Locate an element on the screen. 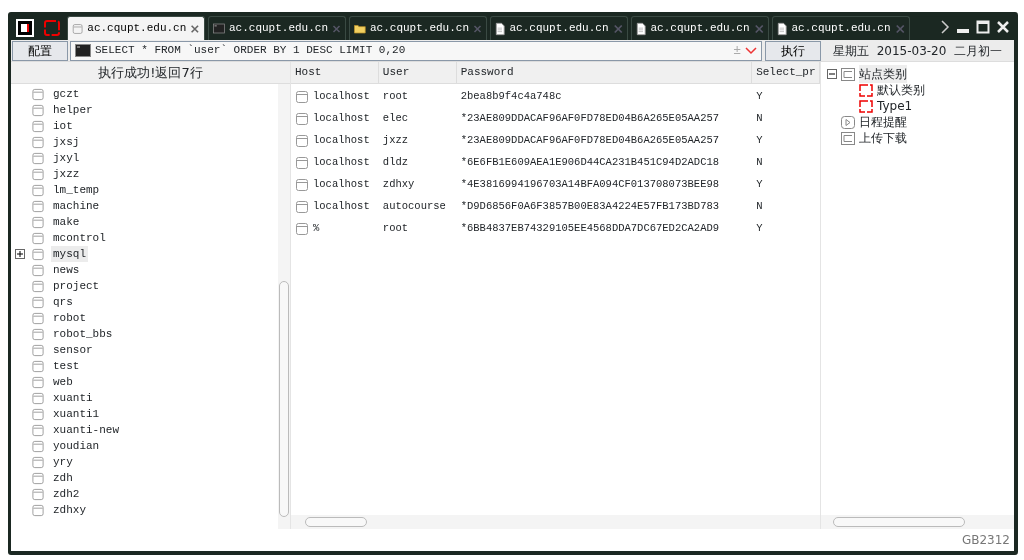 Image resolution: width=1024 pixels, height=560 pixels. table-cell-text: dldz is located at coordinates (395, 163).